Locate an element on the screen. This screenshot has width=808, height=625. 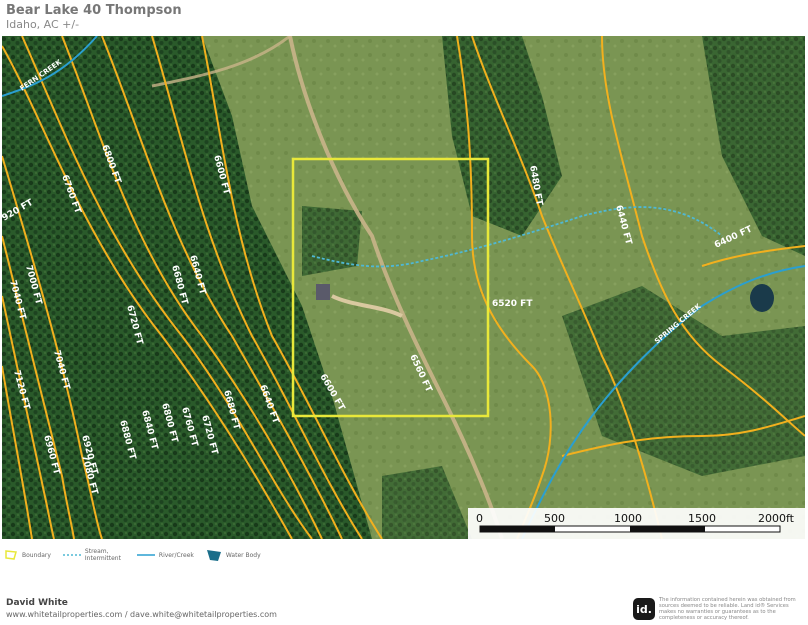
legend-river: River/Creek is located at coordinates (165, 555).